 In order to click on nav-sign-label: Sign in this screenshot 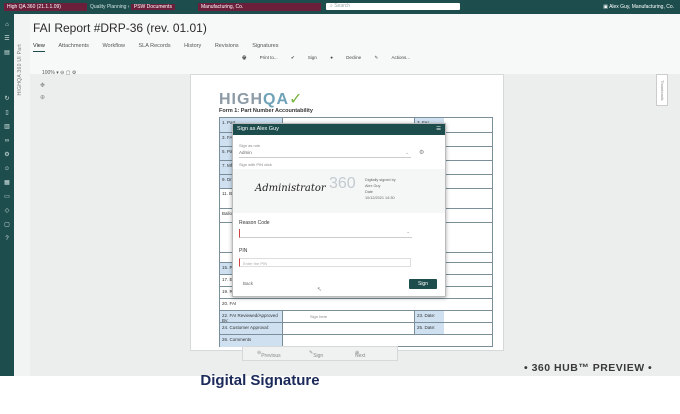, I will do `click(318, 356)`.